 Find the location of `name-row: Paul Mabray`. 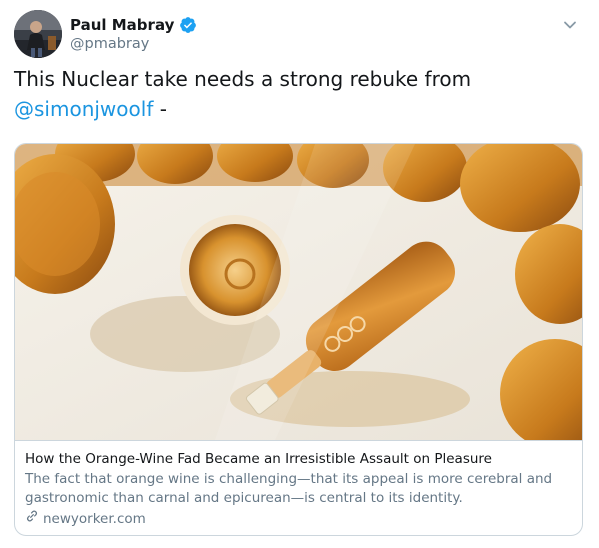

name-row: Paul Mabray is located at coordinates (133, 25).